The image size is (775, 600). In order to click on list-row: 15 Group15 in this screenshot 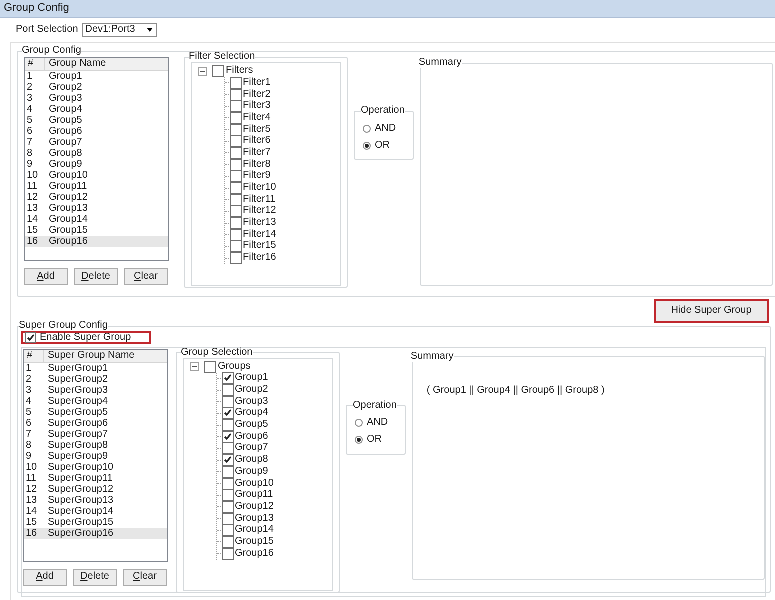, I will do `click(96, 230)`.